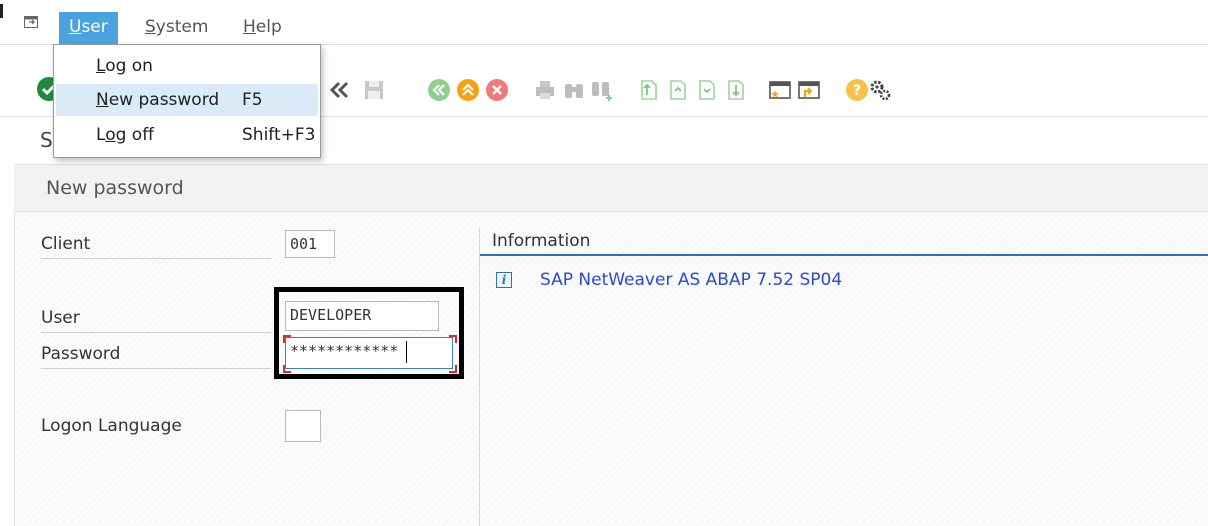 This screenshot has height=526, width=1208. What do you see at coordinates (110, 135) in the screenshot?
I see `mnemonic: o` at bounding box center [110, 135].